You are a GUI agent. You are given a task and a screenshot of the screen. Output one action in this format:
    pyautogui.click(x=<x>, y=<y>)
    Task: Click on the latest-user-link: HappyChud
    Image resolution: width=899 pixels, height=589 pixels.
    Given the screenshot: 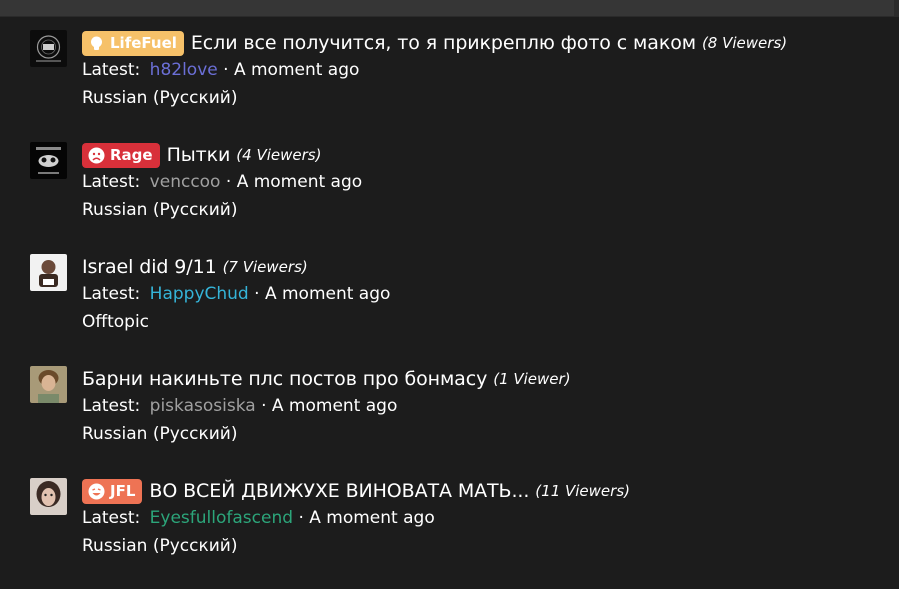 What is the action you would take?
    pyautogui.click(x=199, y=294)
    